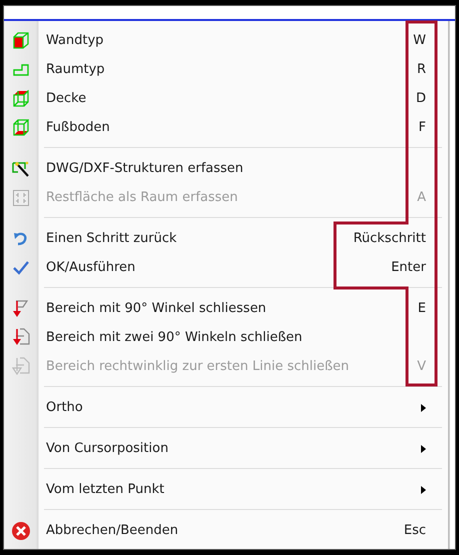  Describe the element at coordinates (226, 69) in the screenshot. I see `menu-item: Raumtyp R` at that location.